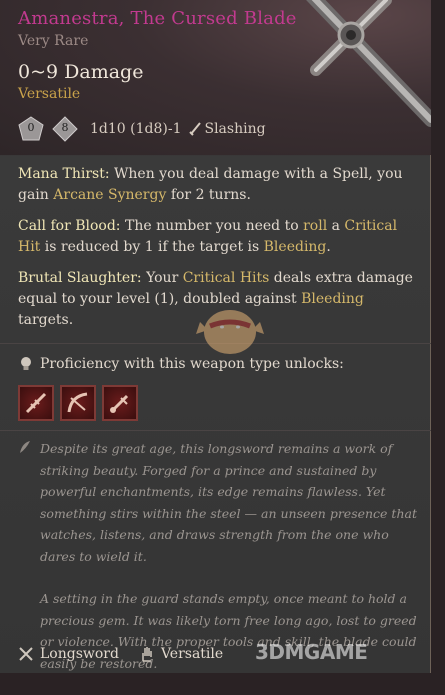 This screenshot has width=445, height=695. What do you see at coordinates (68, 654) in the screenshot?
I see `weapon-type: Longsword` at bounding box center [68, 654].